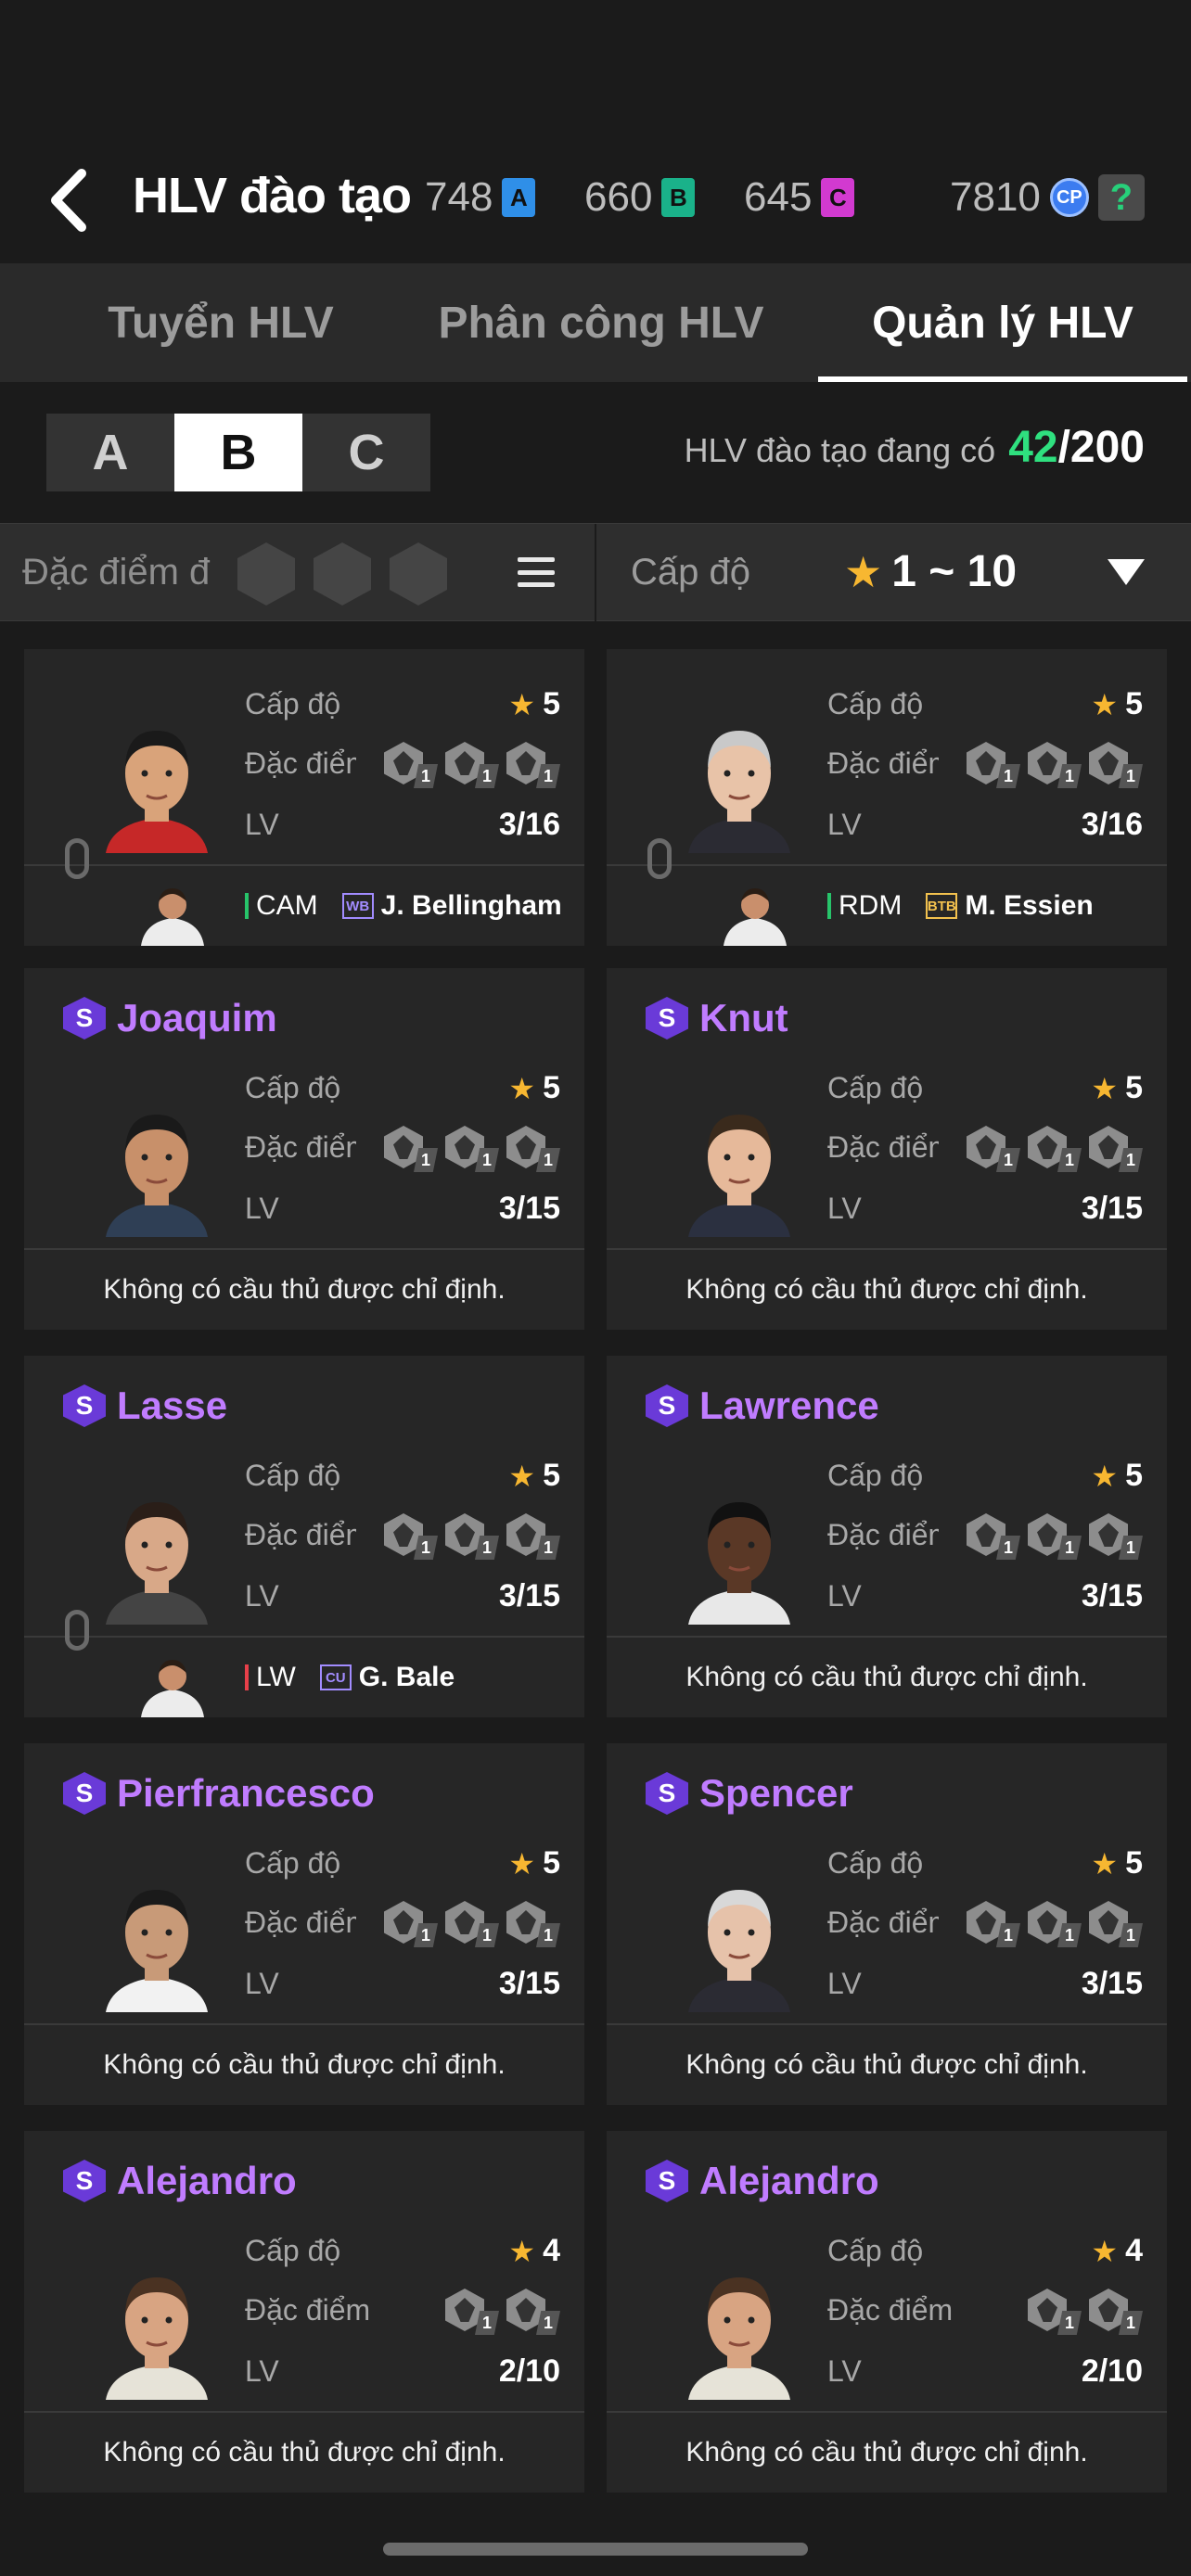  I want to click on help-button: ?, so click(1121, 197).